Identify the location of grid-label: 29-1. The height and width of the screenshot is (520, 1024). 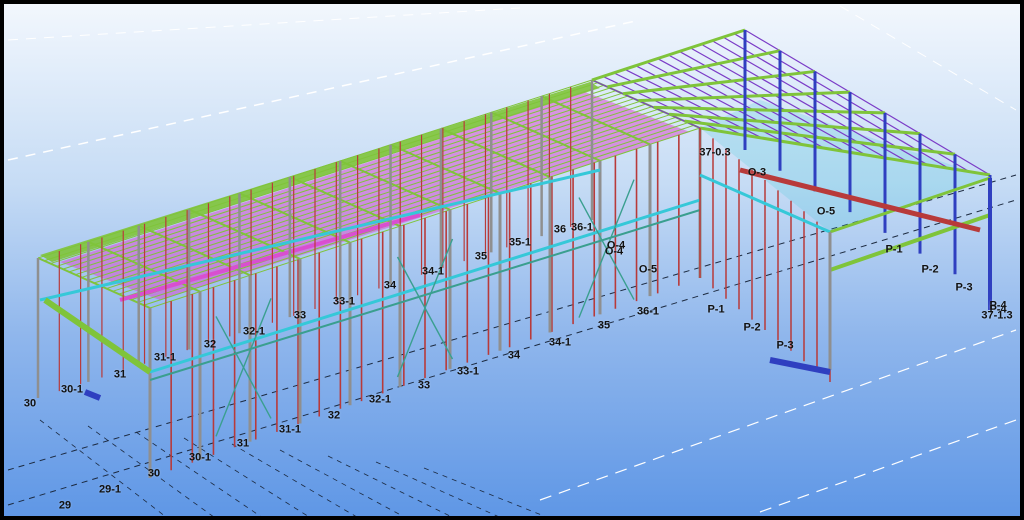
(110, 489).